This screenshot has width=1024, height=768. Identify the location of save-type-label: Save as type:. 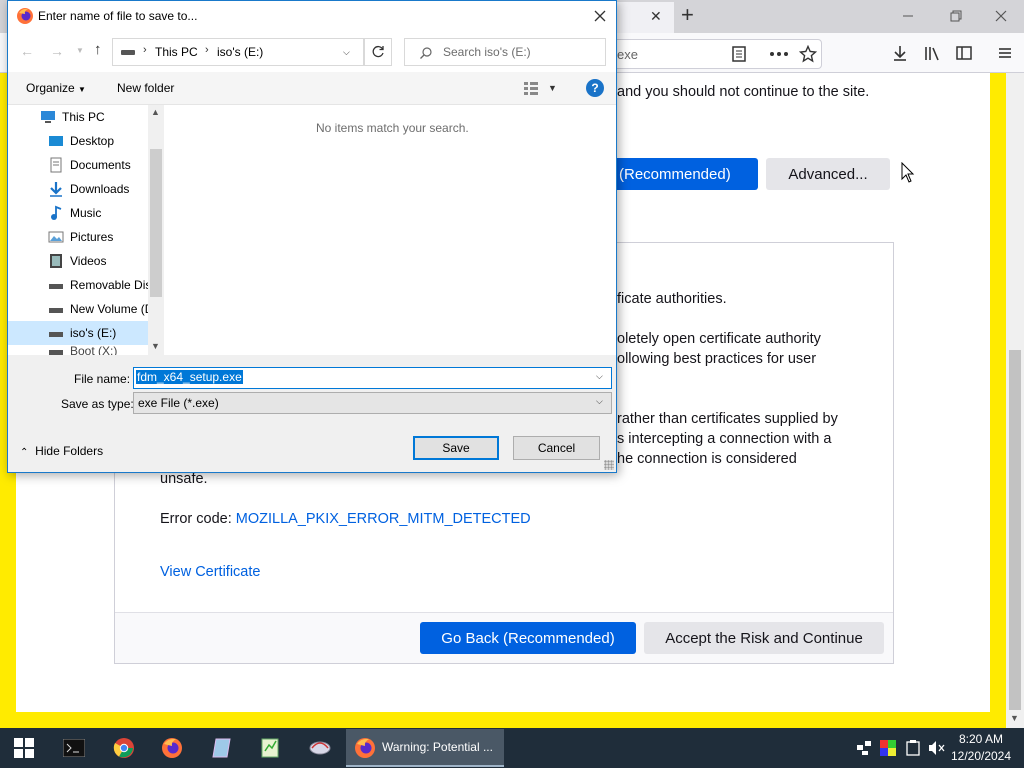
(97, 404).